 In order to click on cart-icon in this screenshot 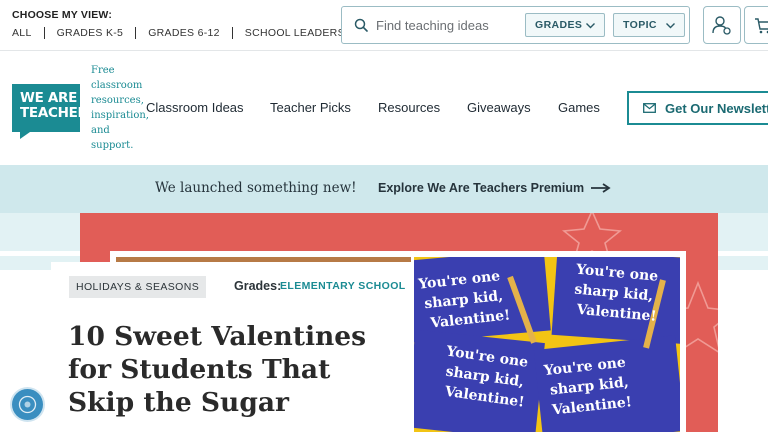, I will do `click(761, 26)`.